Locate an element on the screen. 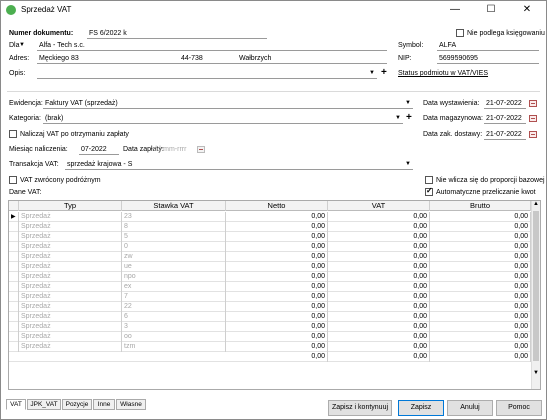 This screenshot has height=420, width=547. cell-stawka: ue is located at coordinates (174, 267).